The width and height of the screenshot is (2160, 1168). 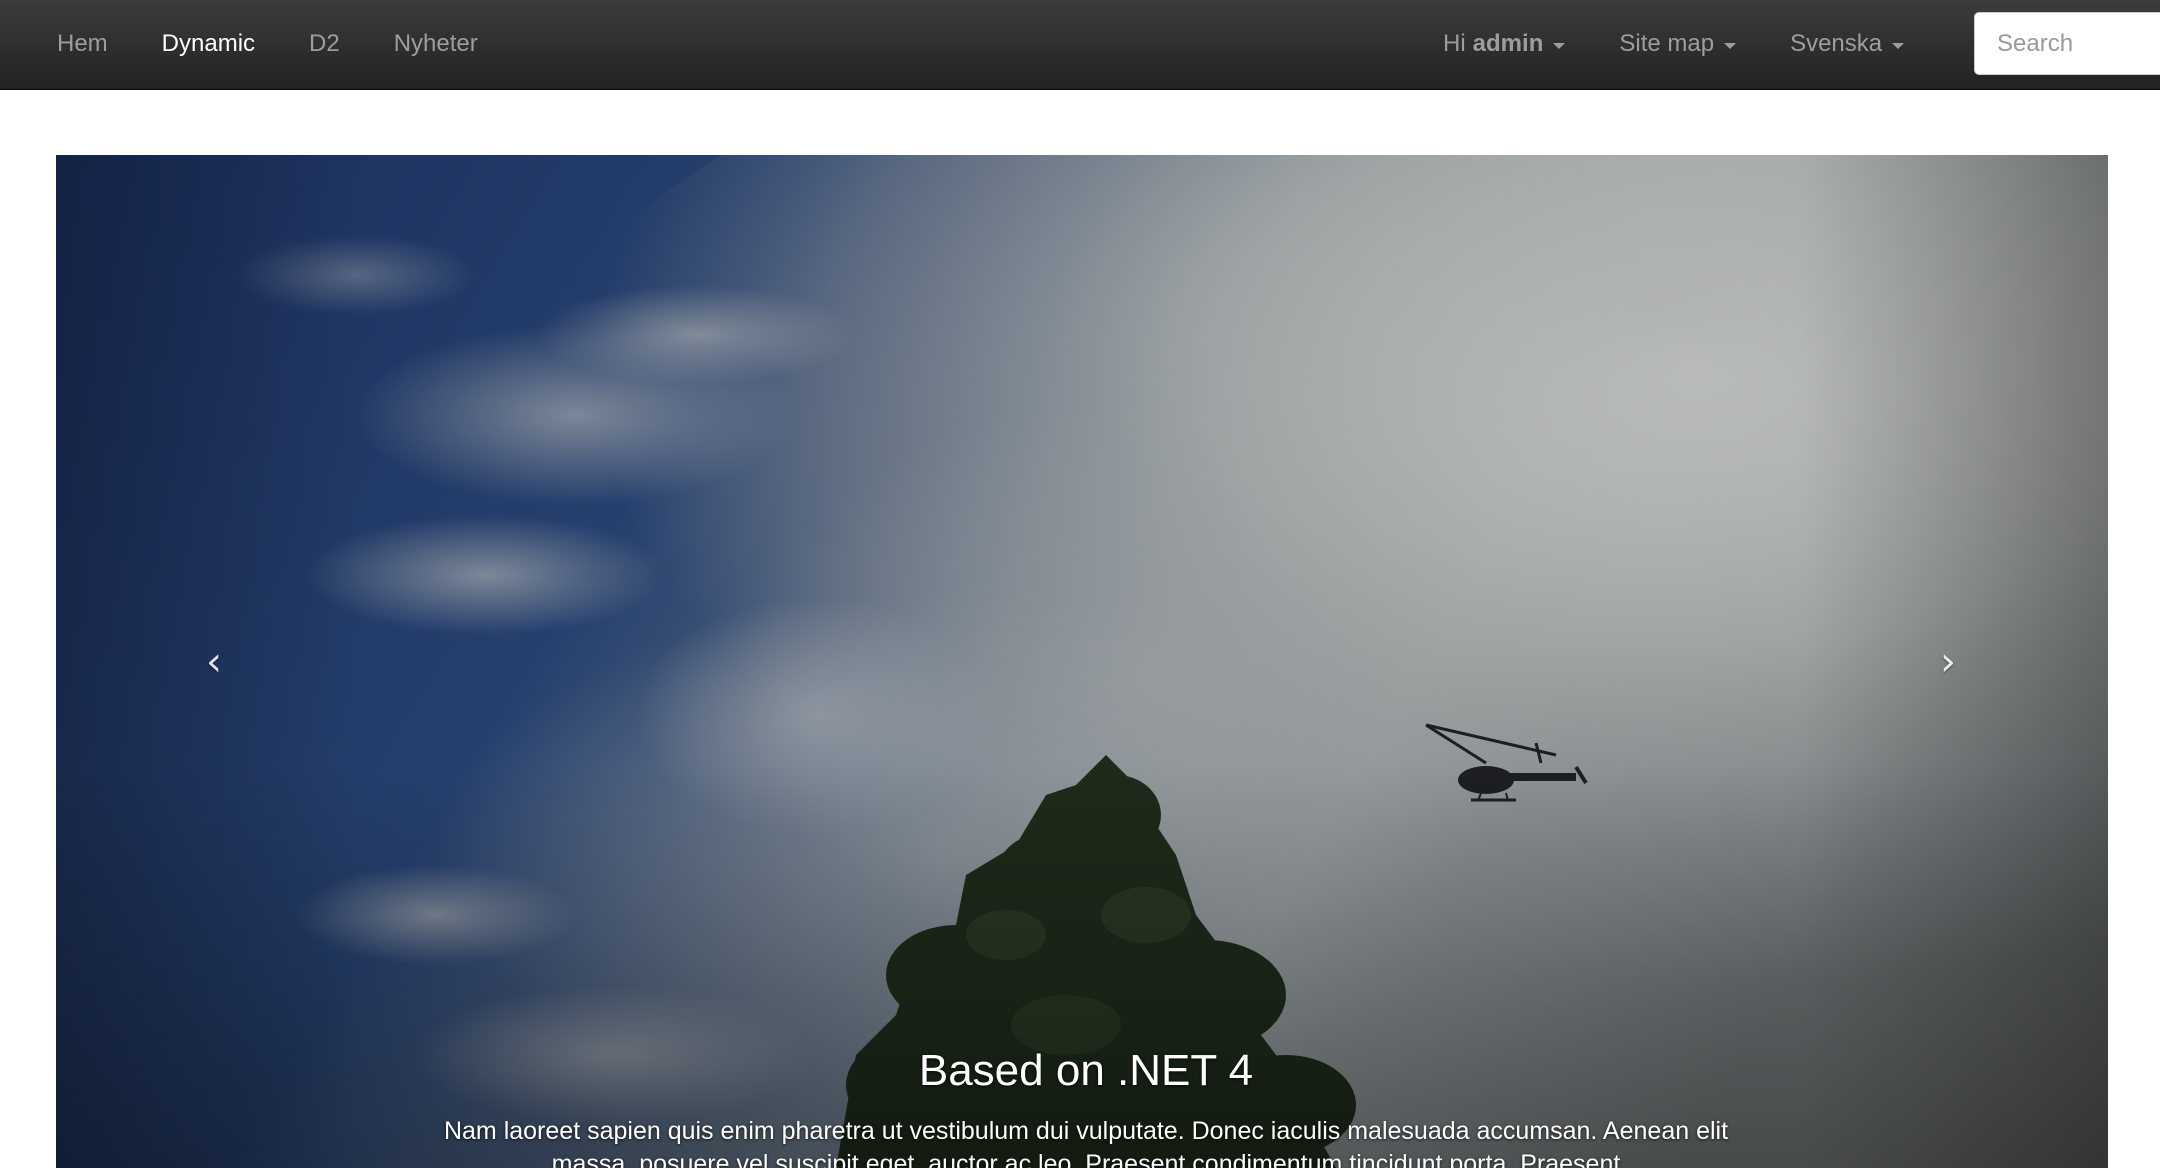 What do you see at coordinates (2067, 43) in the screenshot?
I see `search-input` at bounding box center [2067, 43].